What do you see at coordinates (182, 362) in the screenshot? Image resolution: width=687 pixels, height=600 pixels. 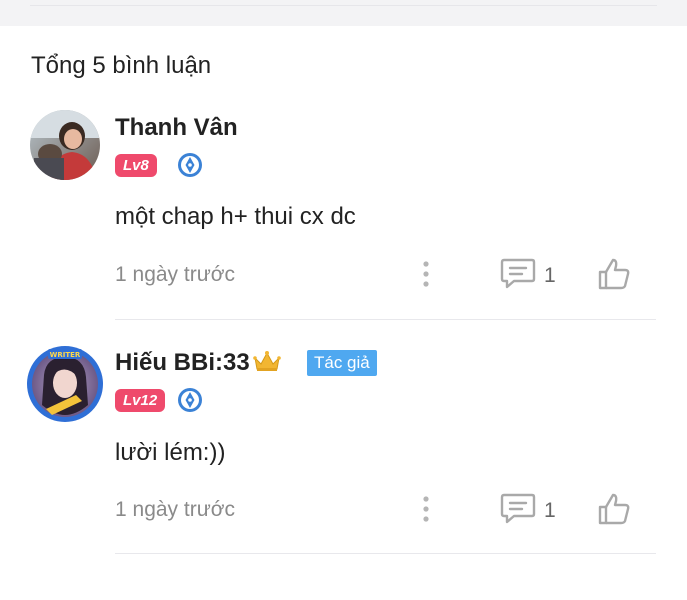 I see `author-name-text: Hiếu BBi:33` at bounding box center [182, 362].